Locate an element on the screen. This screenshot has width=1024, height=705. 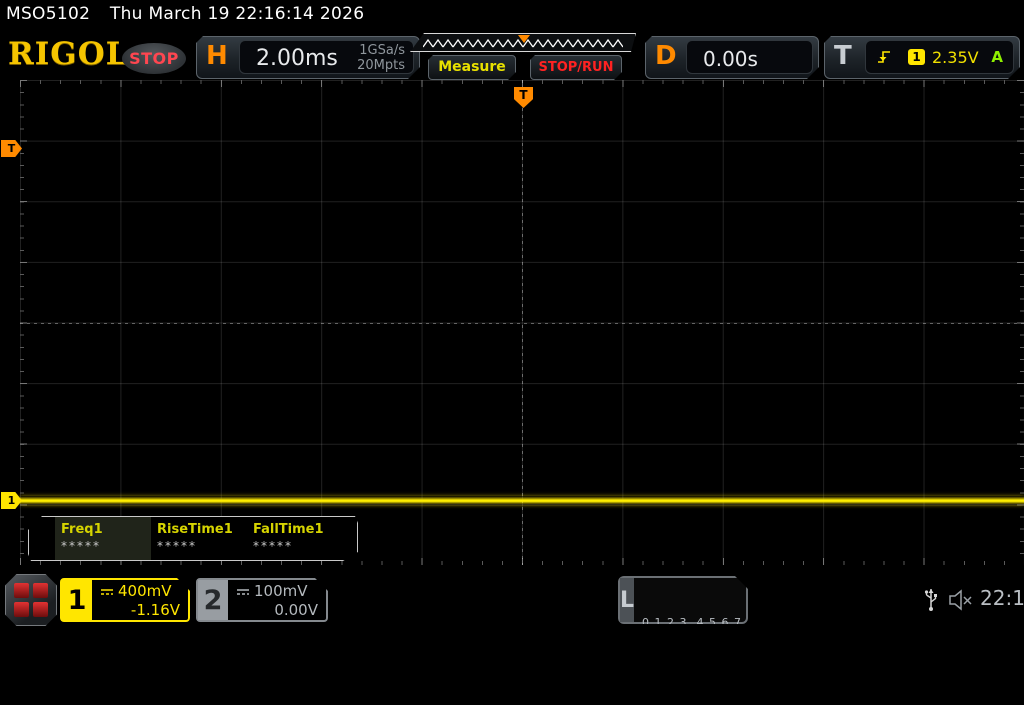
sample-rate: 1GSa/s is located at coordinates (382, 50).